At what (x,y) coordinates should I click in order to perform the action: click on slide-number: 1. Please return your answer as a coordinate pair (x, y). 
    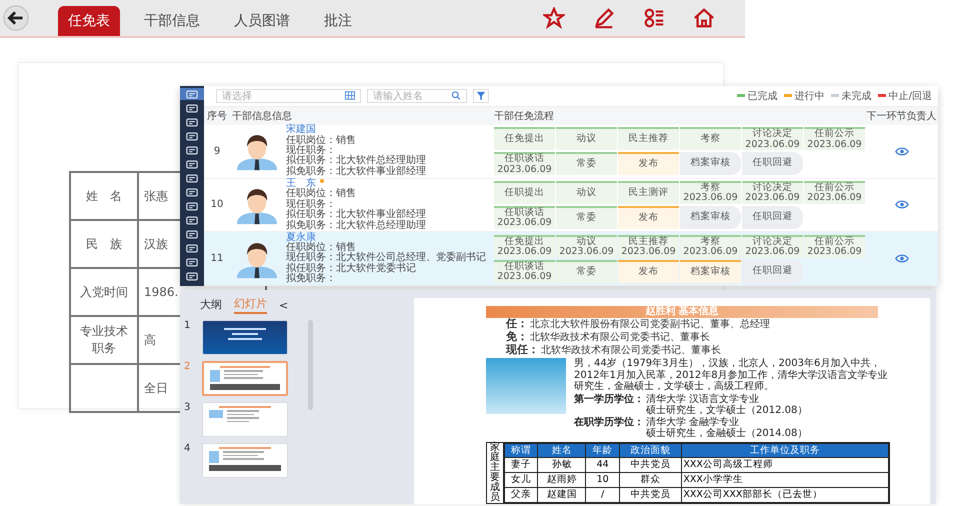
    Looking at the image, I should click on (188, 325).